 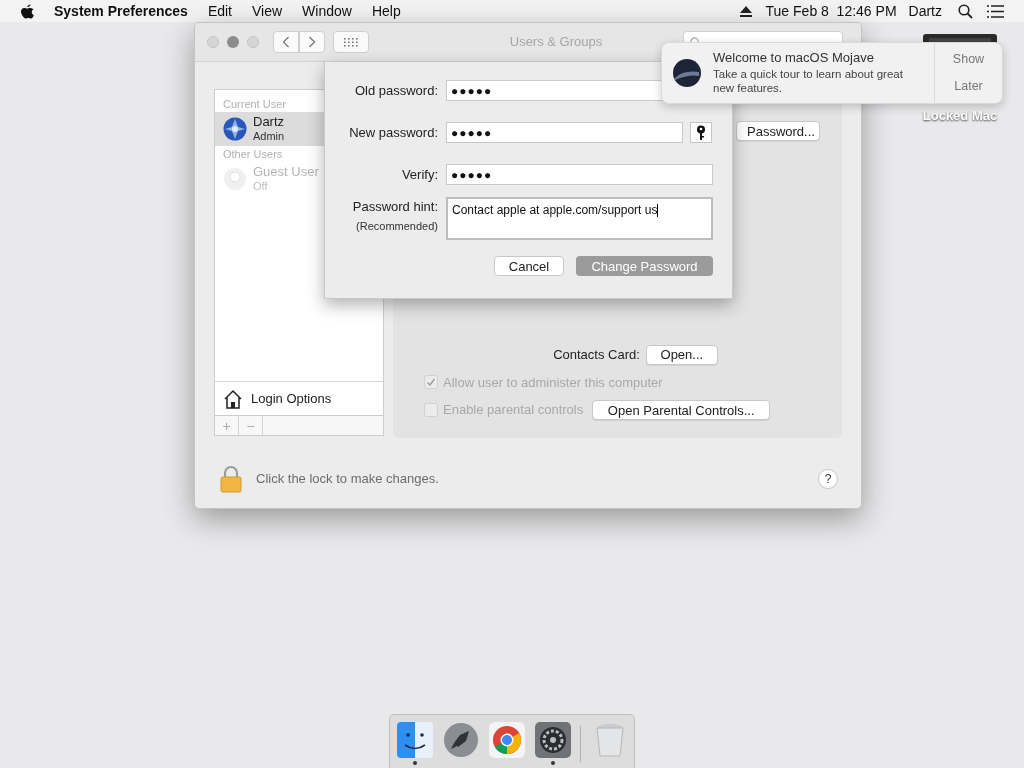 What do you see at coordinates (831, 11) in the screenshot?
I see `clock: Tue Feb 8 12:46 PM` at bounding box center [831, 11].